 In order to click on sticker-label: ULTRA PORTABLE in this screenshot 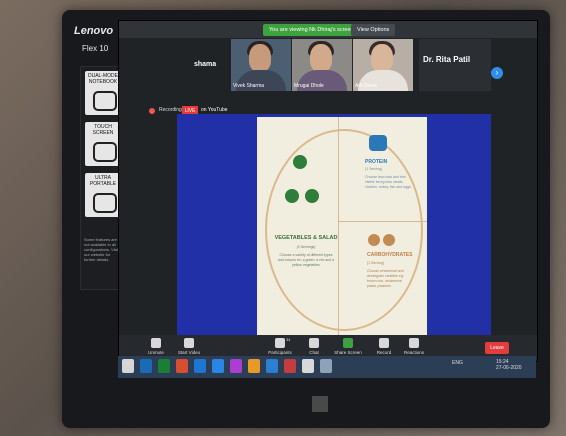, I will do `click(103, 181)`.